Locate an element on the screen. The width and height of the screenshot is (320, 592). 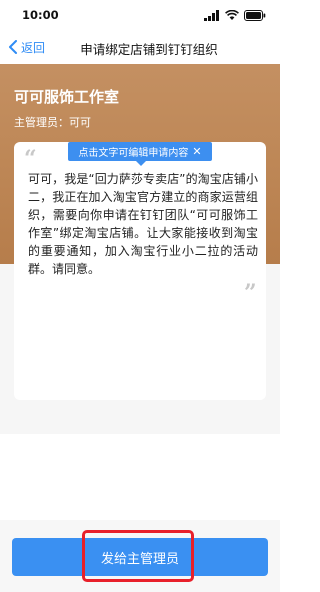
page-title: 申请绑定店铺到钉钉组织 is located at coordinates (149, 49).